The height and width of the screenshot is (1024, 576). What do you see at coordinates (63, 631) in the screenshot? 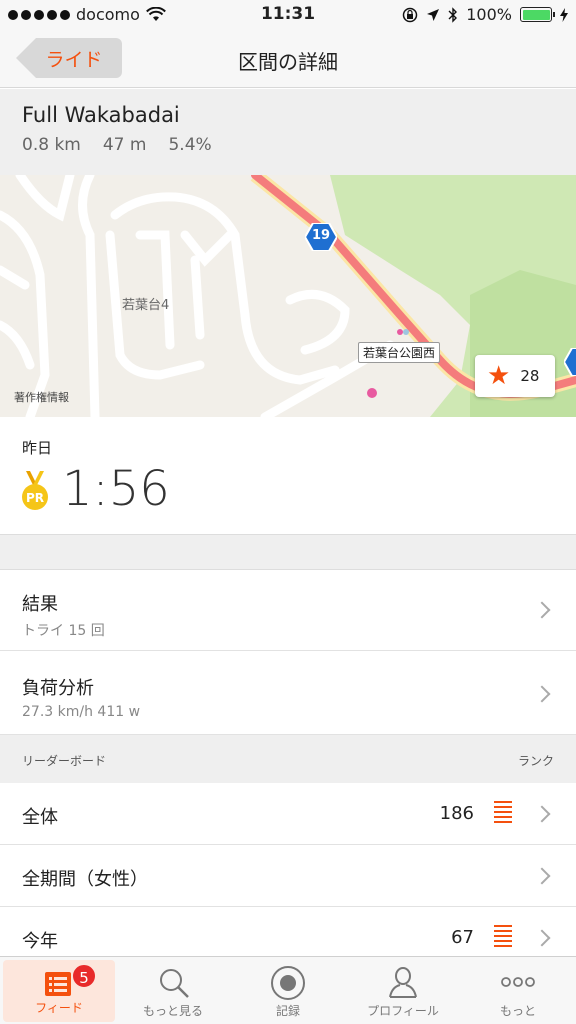
I see `results-subtitle: トライ 15 回` at bounding box center [63, 631].